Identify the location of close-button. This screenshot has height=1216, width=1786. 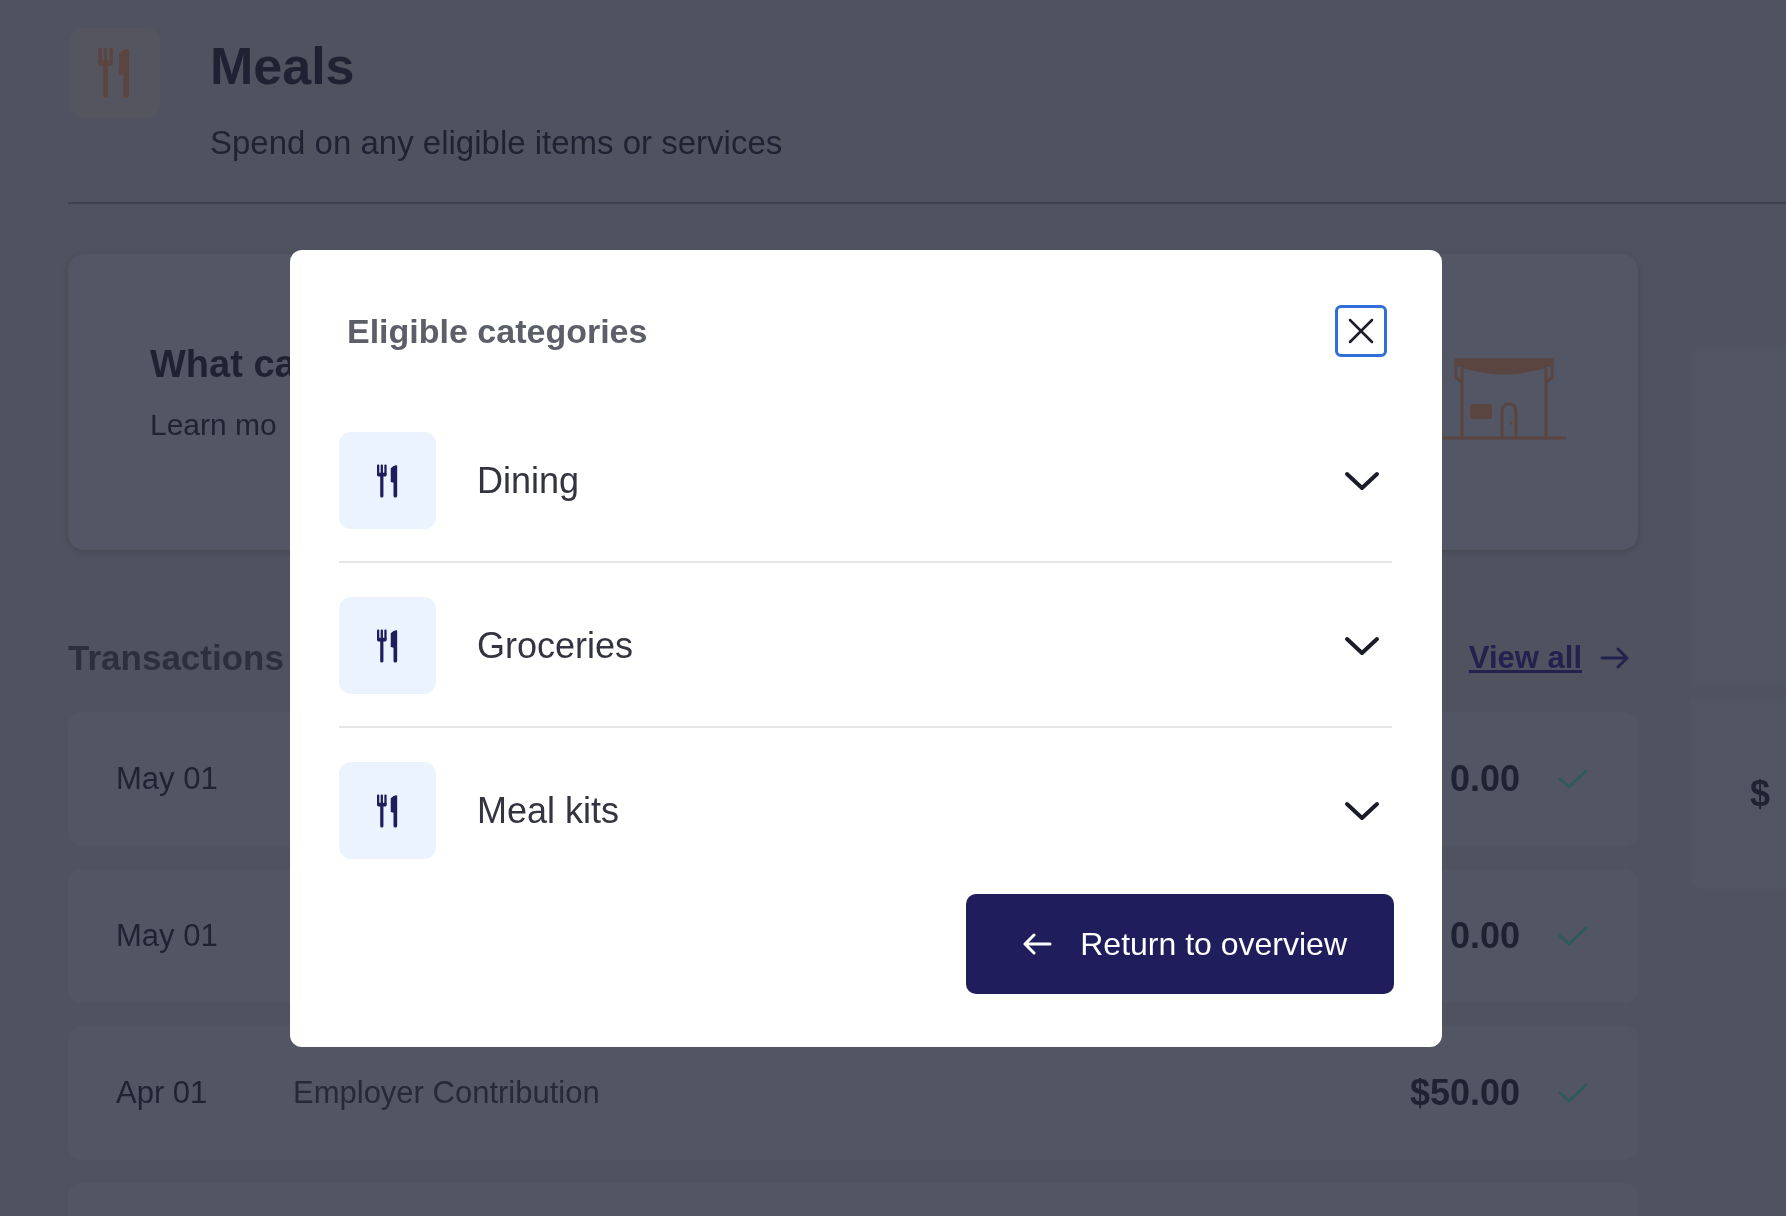
(1361, 331).